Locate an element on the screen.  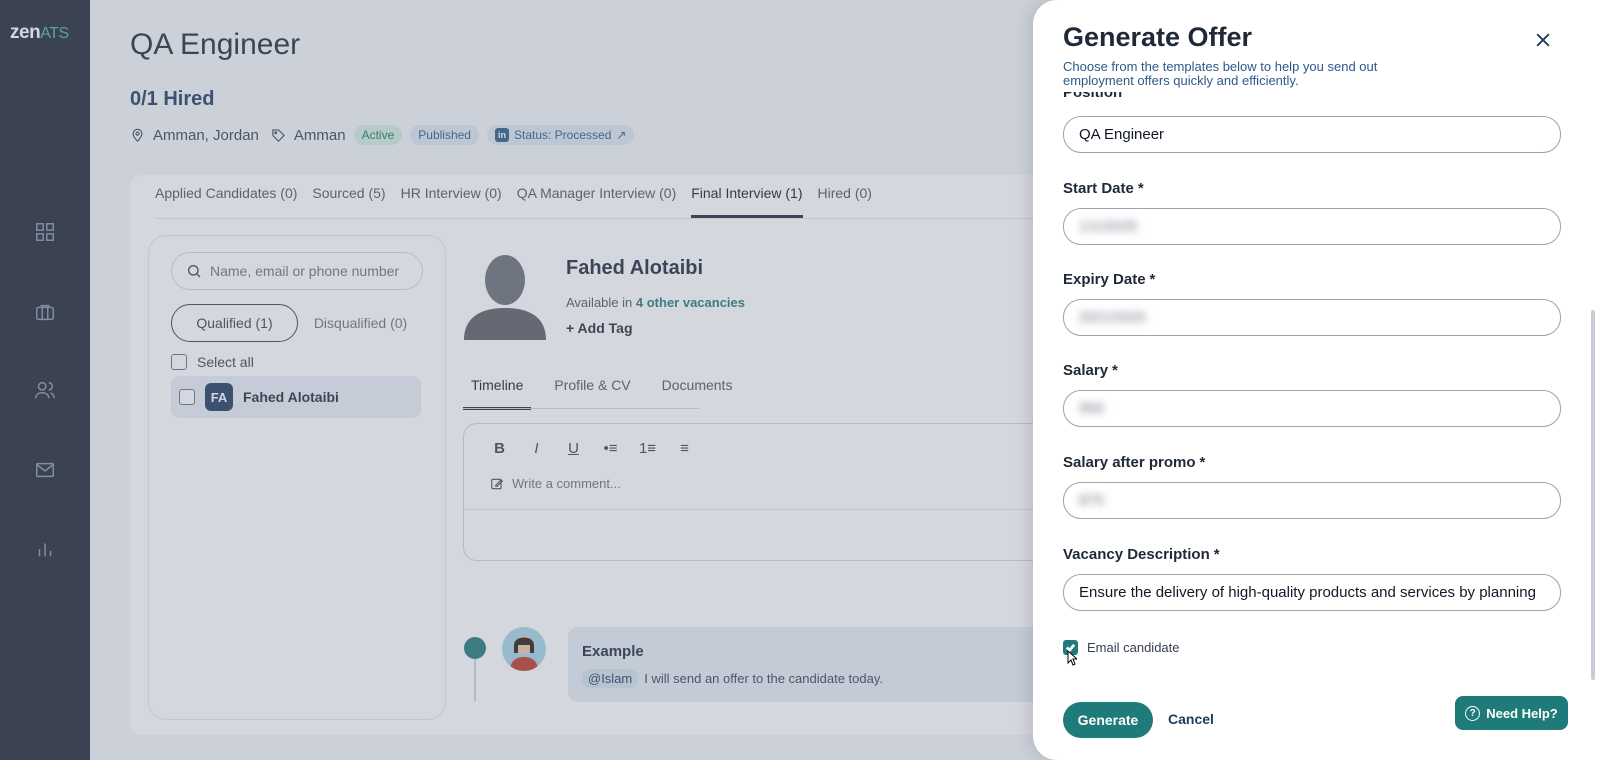
modal-scrollbar is located at coordinates (1593, 495).